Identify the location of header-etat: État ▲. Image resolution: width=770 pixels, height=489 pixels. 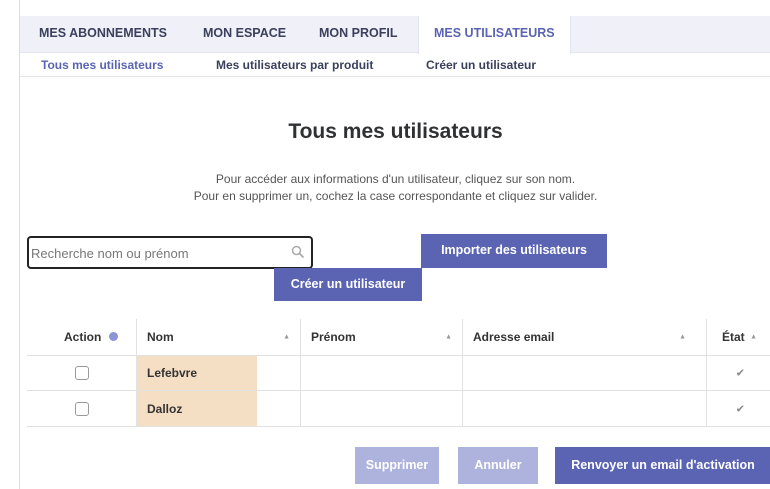
(738, 337).